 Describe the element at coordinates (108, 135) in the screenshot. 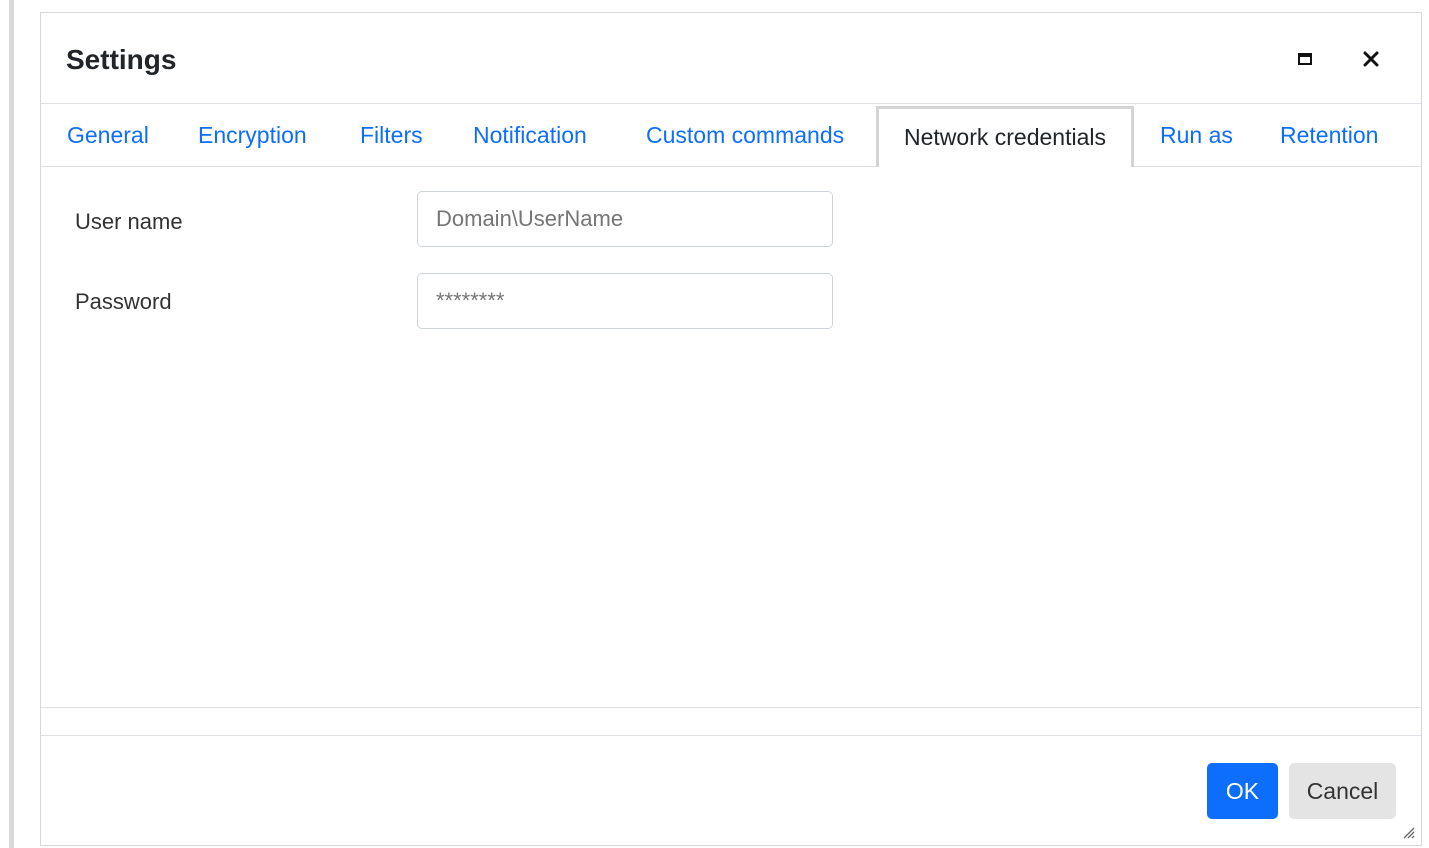

I see `tab-general: General` at that location.